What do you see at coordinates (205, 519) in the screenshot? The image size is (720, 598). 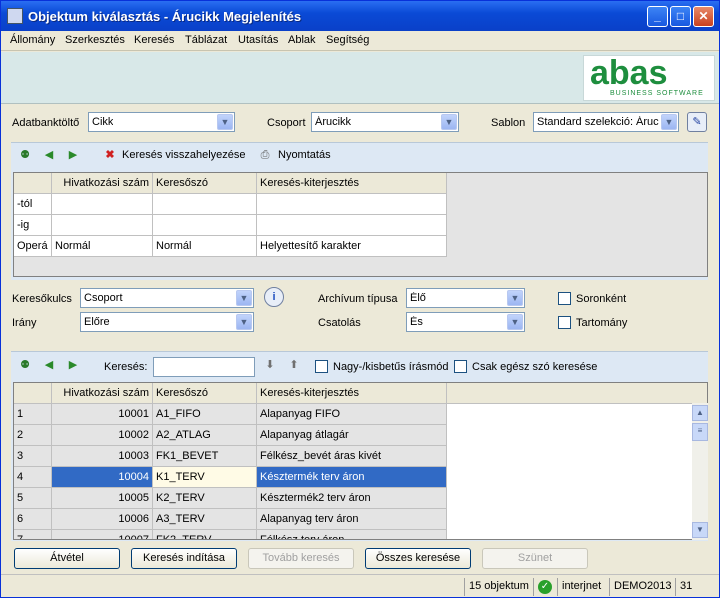 I see `keyword-cell: A3_TERV` at bounding box center [205, 519].